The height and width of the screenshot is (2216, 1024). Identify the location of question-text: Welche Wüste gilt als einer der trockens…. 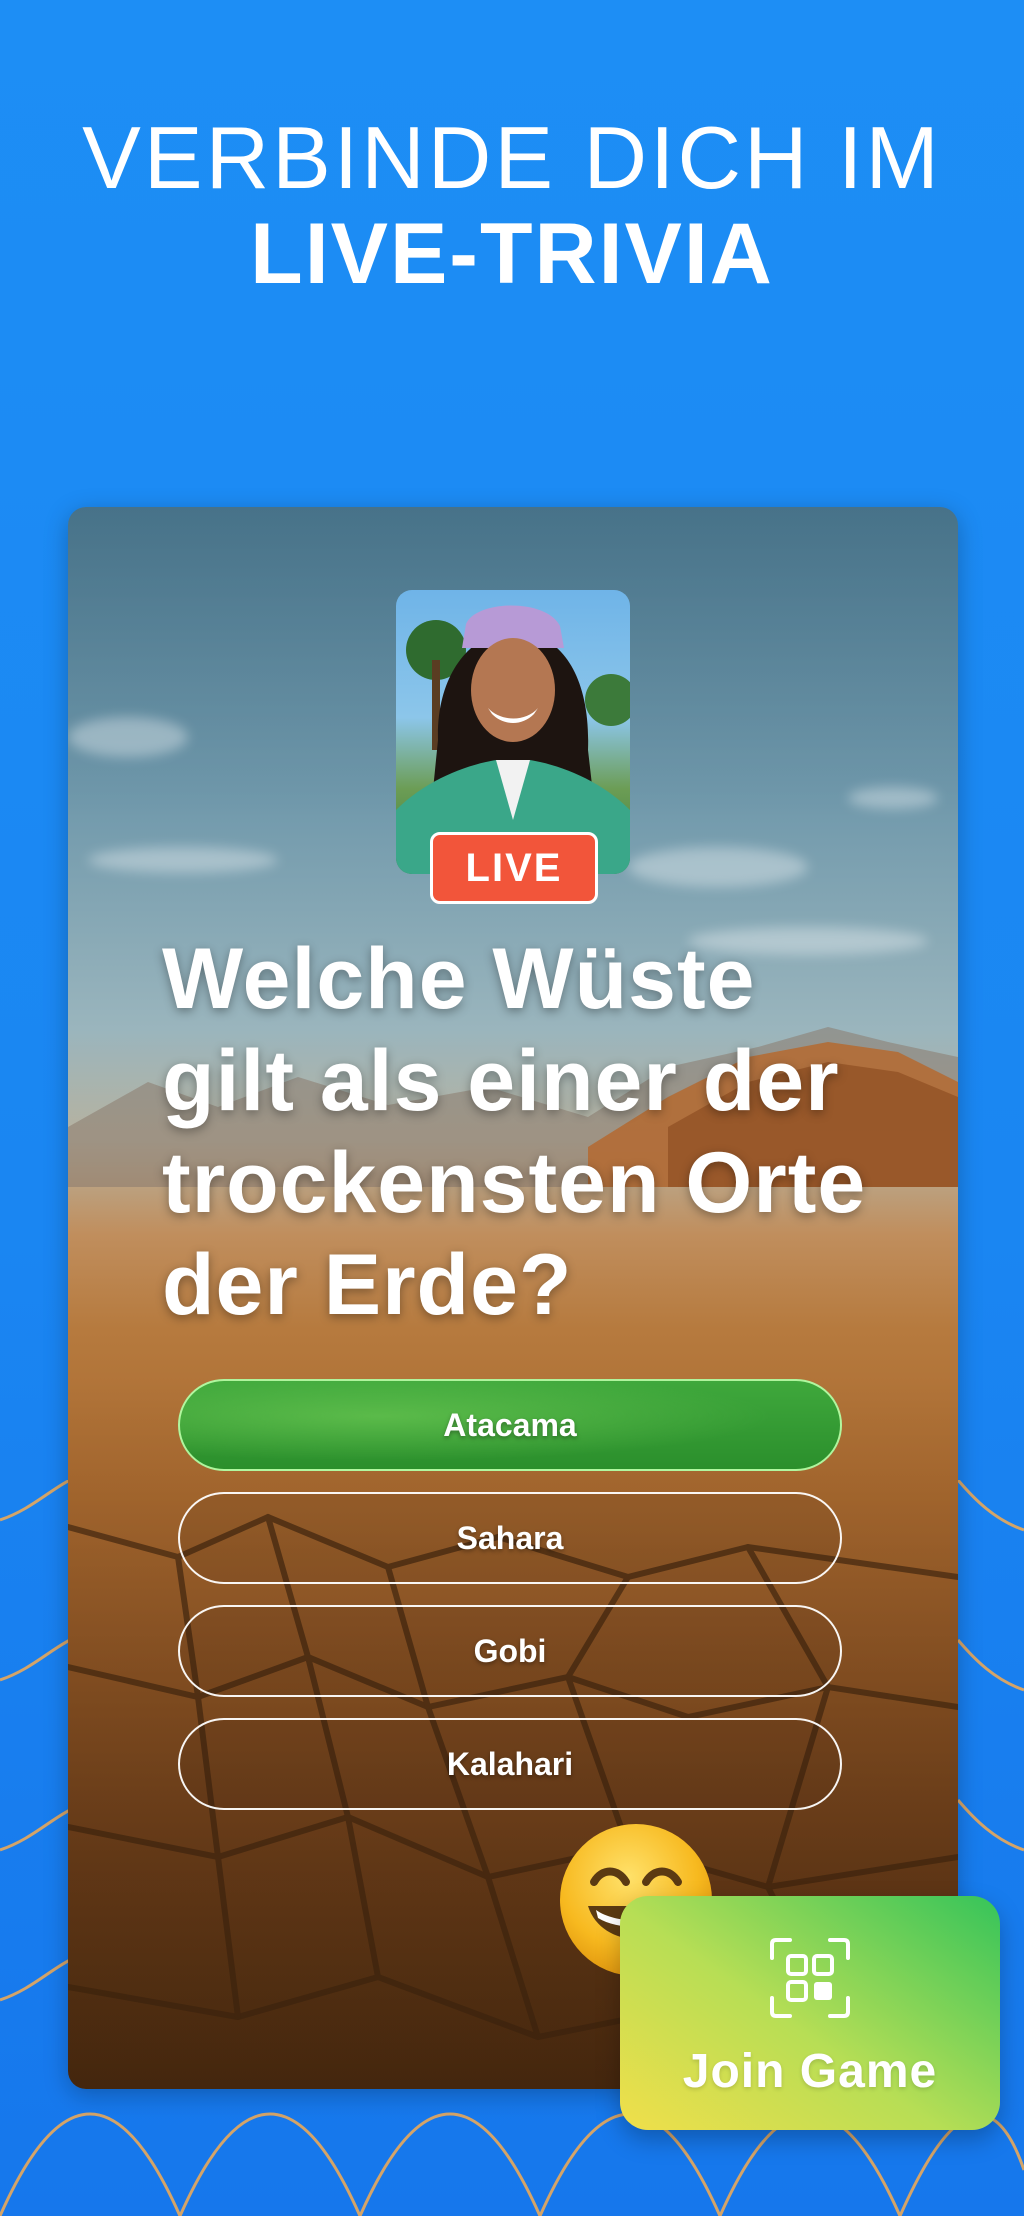
(514, 1132).